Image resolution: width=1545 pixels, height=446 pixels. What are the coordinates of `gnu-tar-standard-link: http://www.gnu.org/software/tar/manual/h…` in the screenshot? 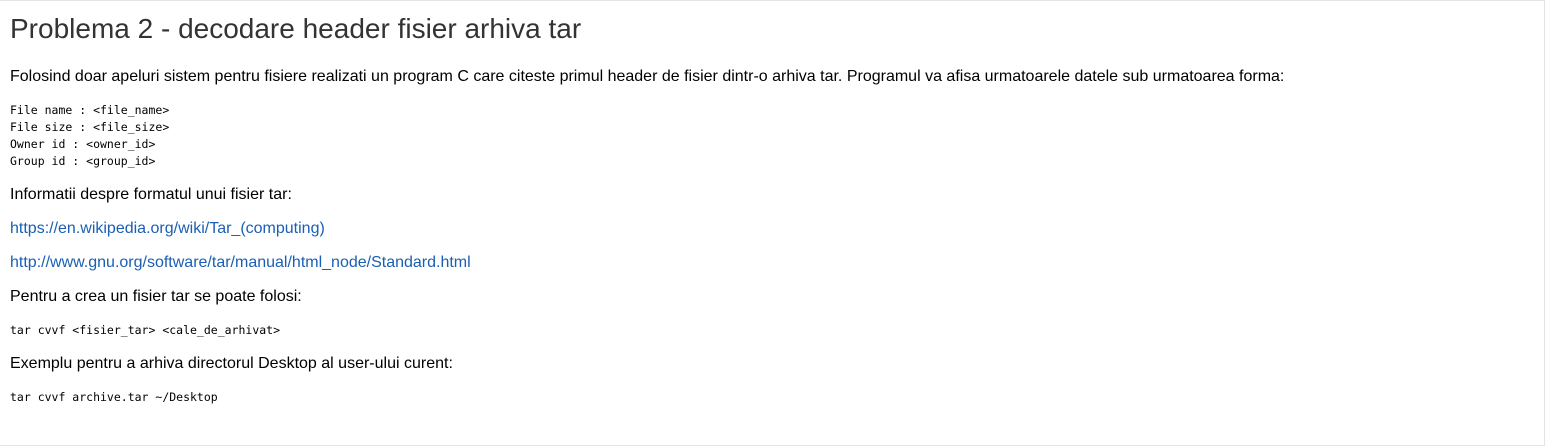 It's located at (240, 262).